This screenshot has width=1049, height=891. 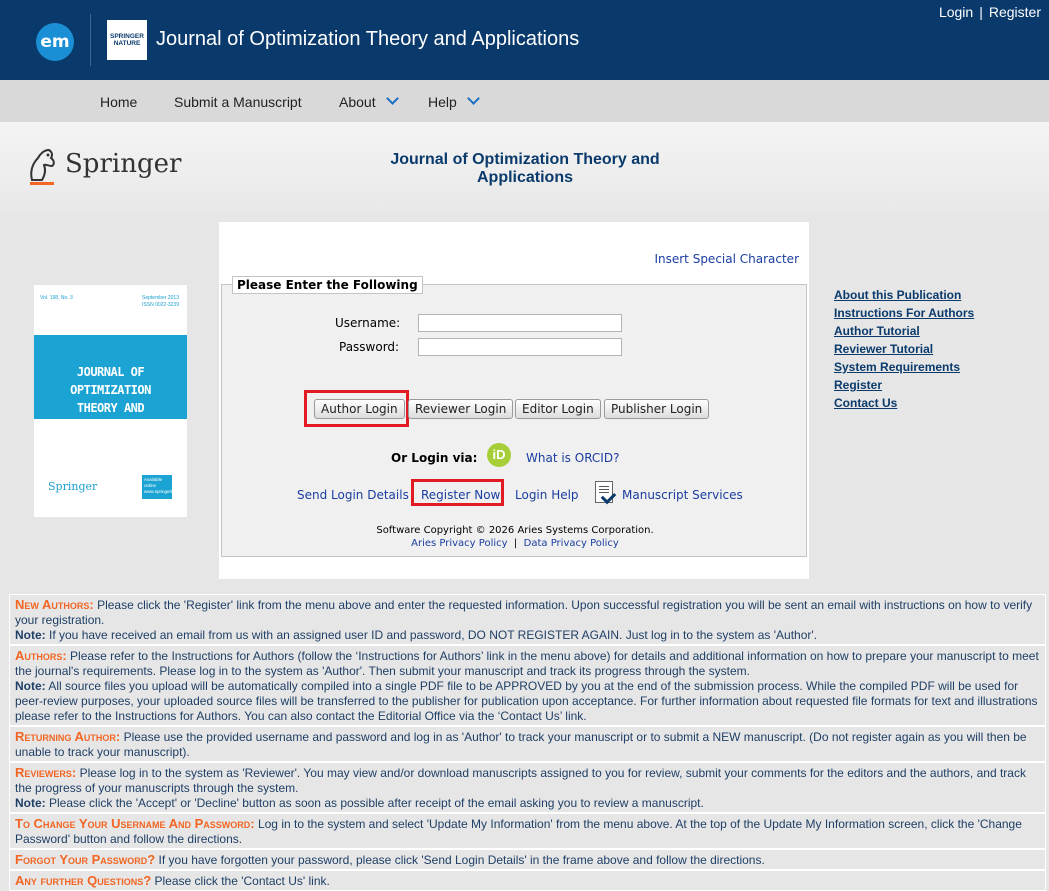 I want to click on cover-issn: September 2013 ISSN 0022-3239, so click(x=160, y=302).